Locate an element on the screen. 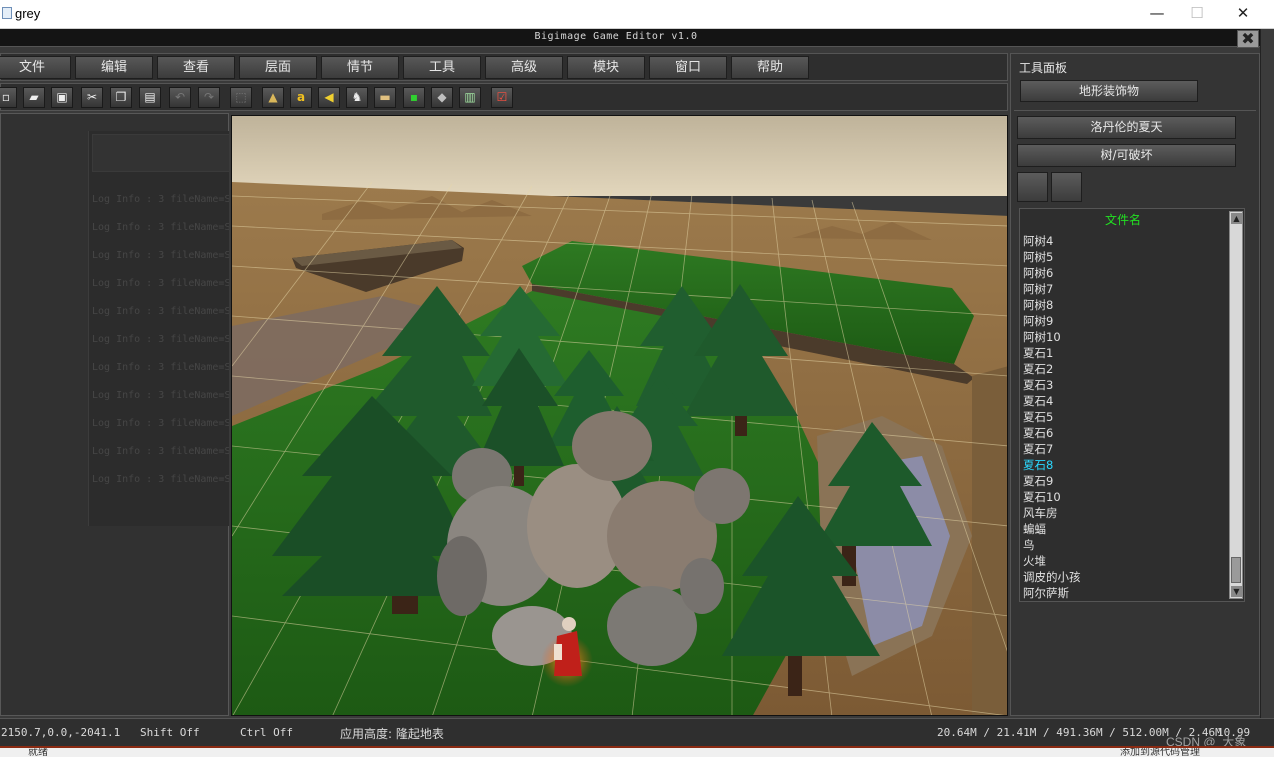 The height and width of the screenshot is (757, 1274). menu-bar: 文件 编辑 查看 层面 情节 工具 高级 模块 窗口 帮助 is located at coordinates (504, 67).